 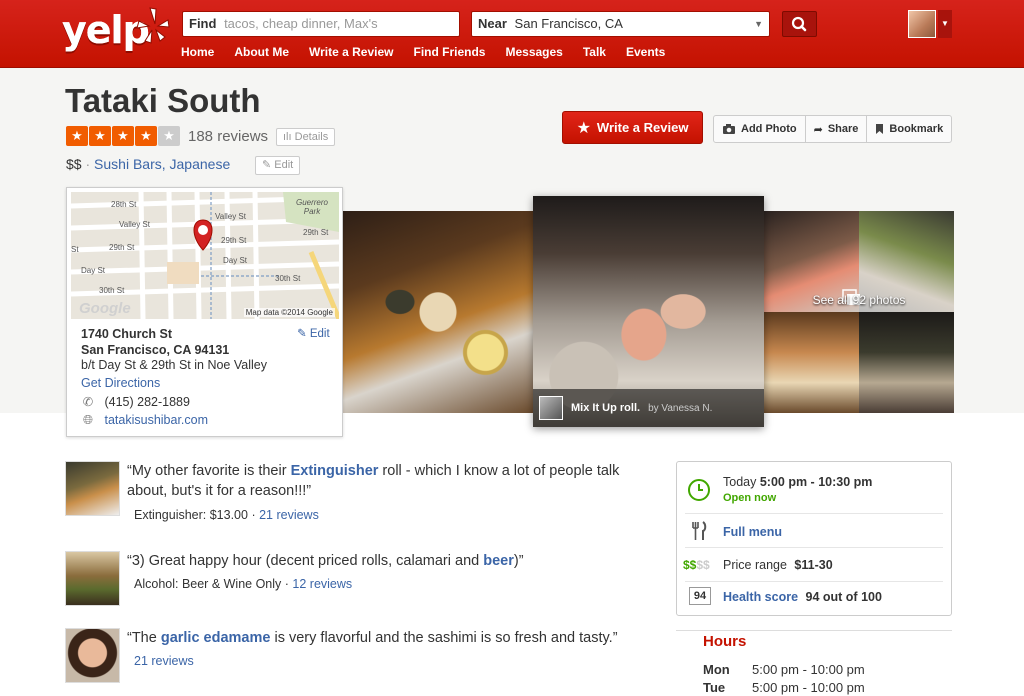 What do you see at coordinates (306, 137) in the screenshot?
I see `details-button: ılı Details` at bounding box center [306, 137].